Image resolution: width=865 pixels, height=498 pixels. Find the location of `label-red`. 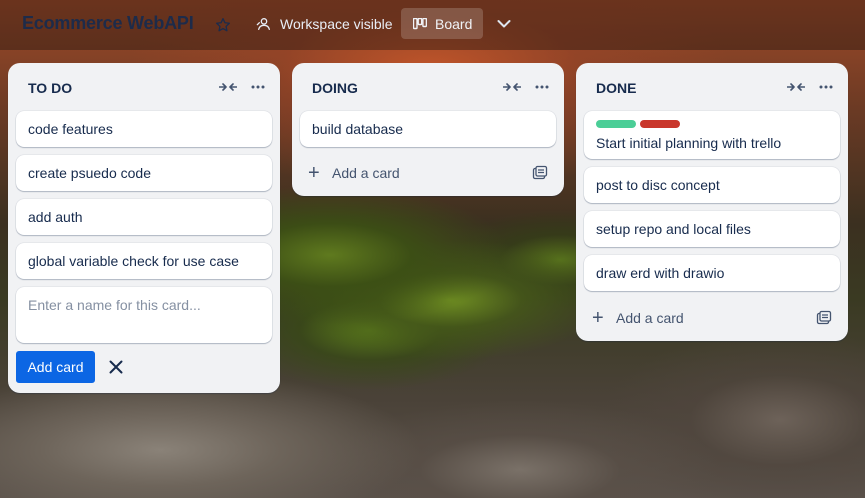

label-red is located at coordinates (660, 124).